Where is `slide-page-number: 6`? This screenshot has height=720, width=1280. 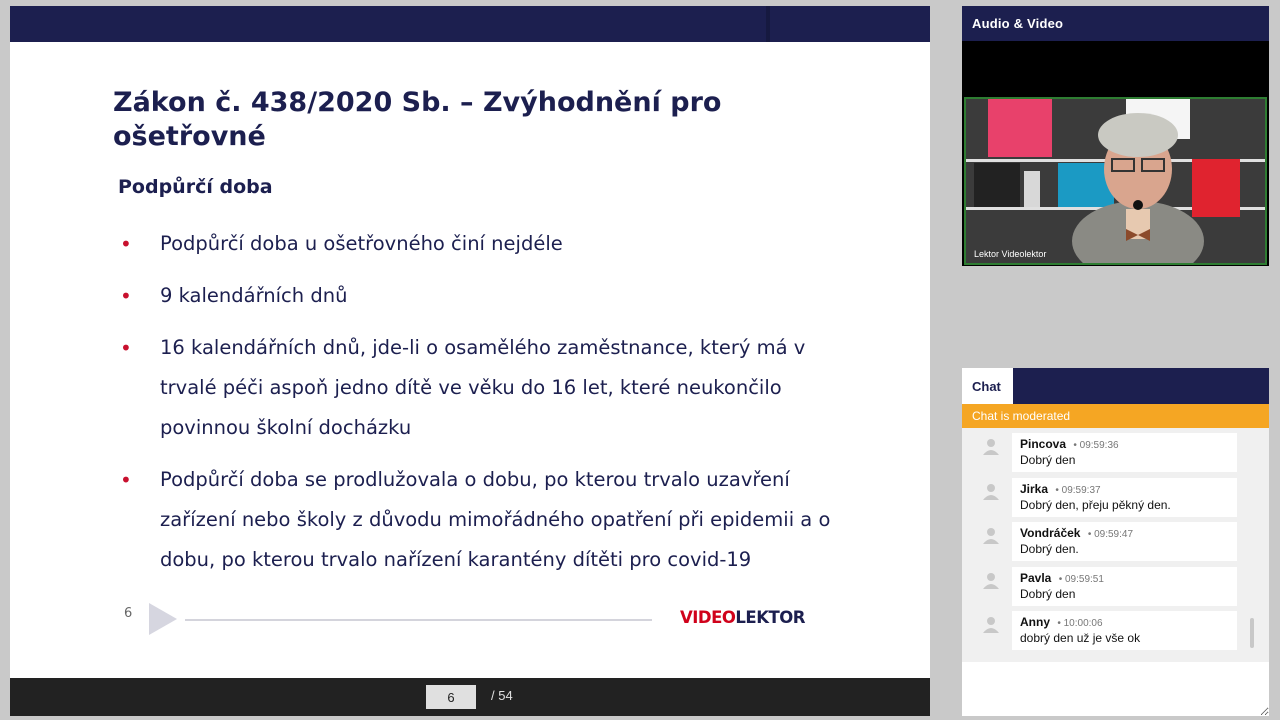 slide-page-number: 6 is located at coordinates (128, 613).